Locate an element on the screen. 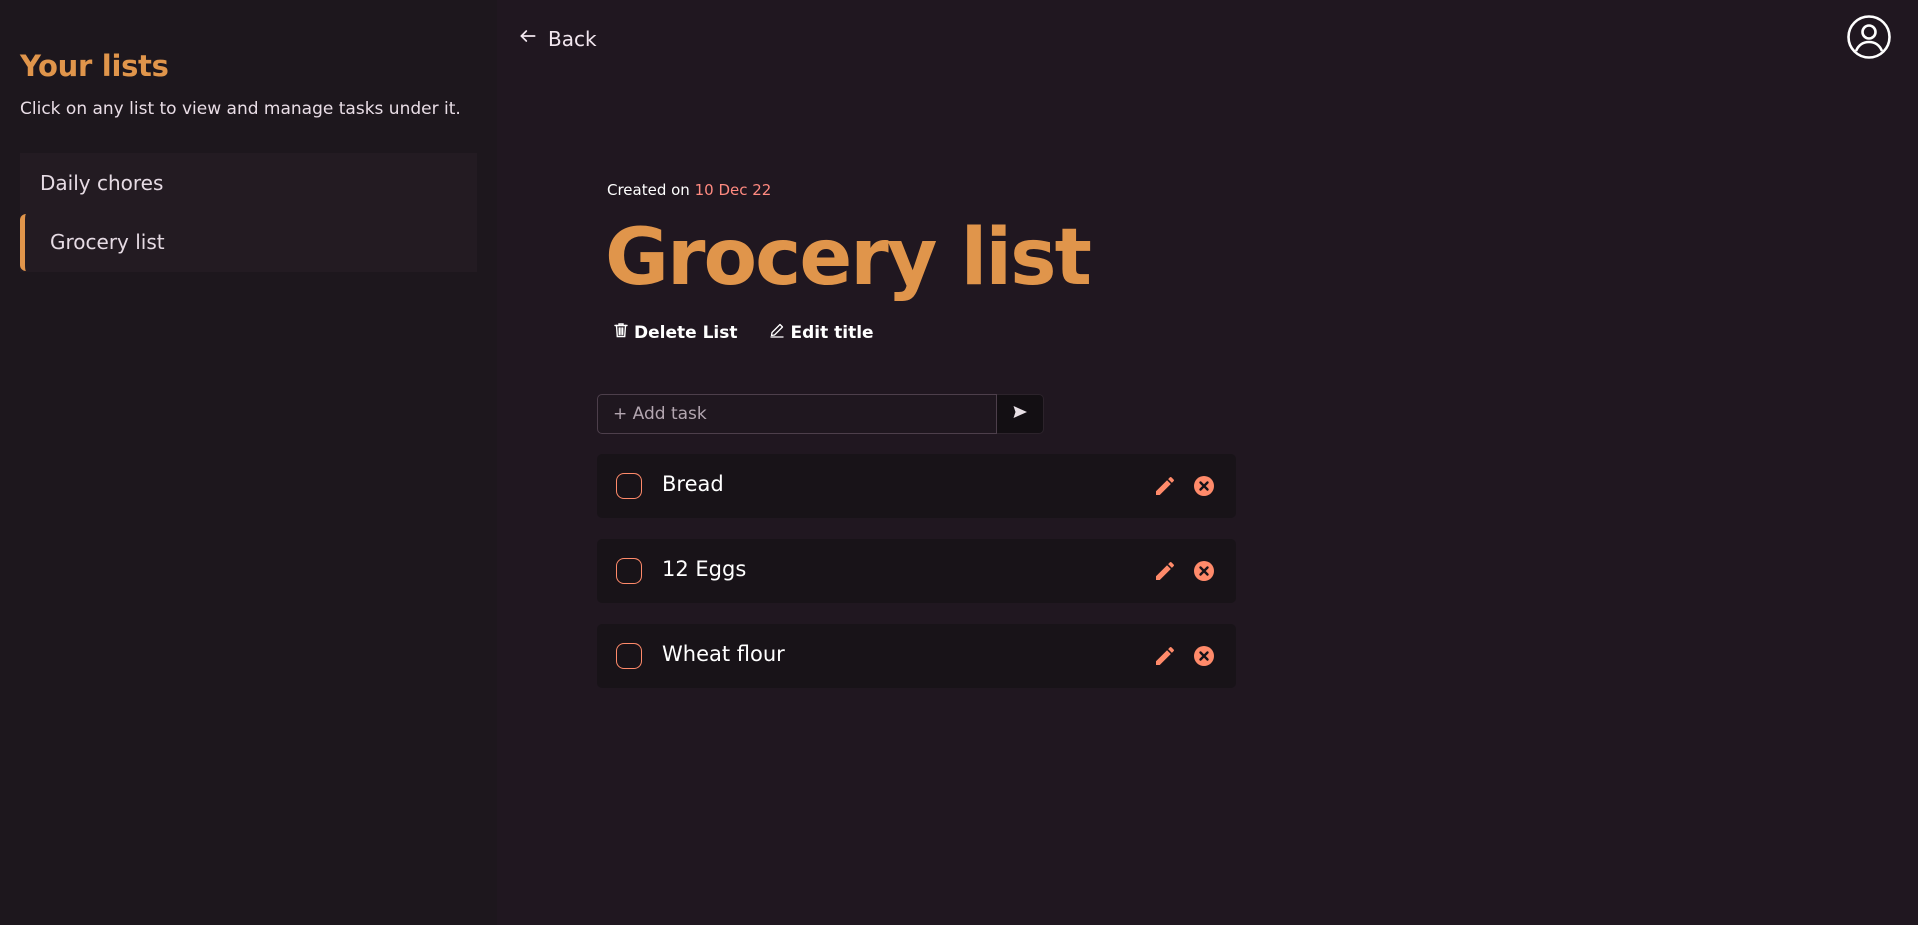 This screenshot has width=1918, height=925. add-task-submit-button is located at coordinates (1020, 414).